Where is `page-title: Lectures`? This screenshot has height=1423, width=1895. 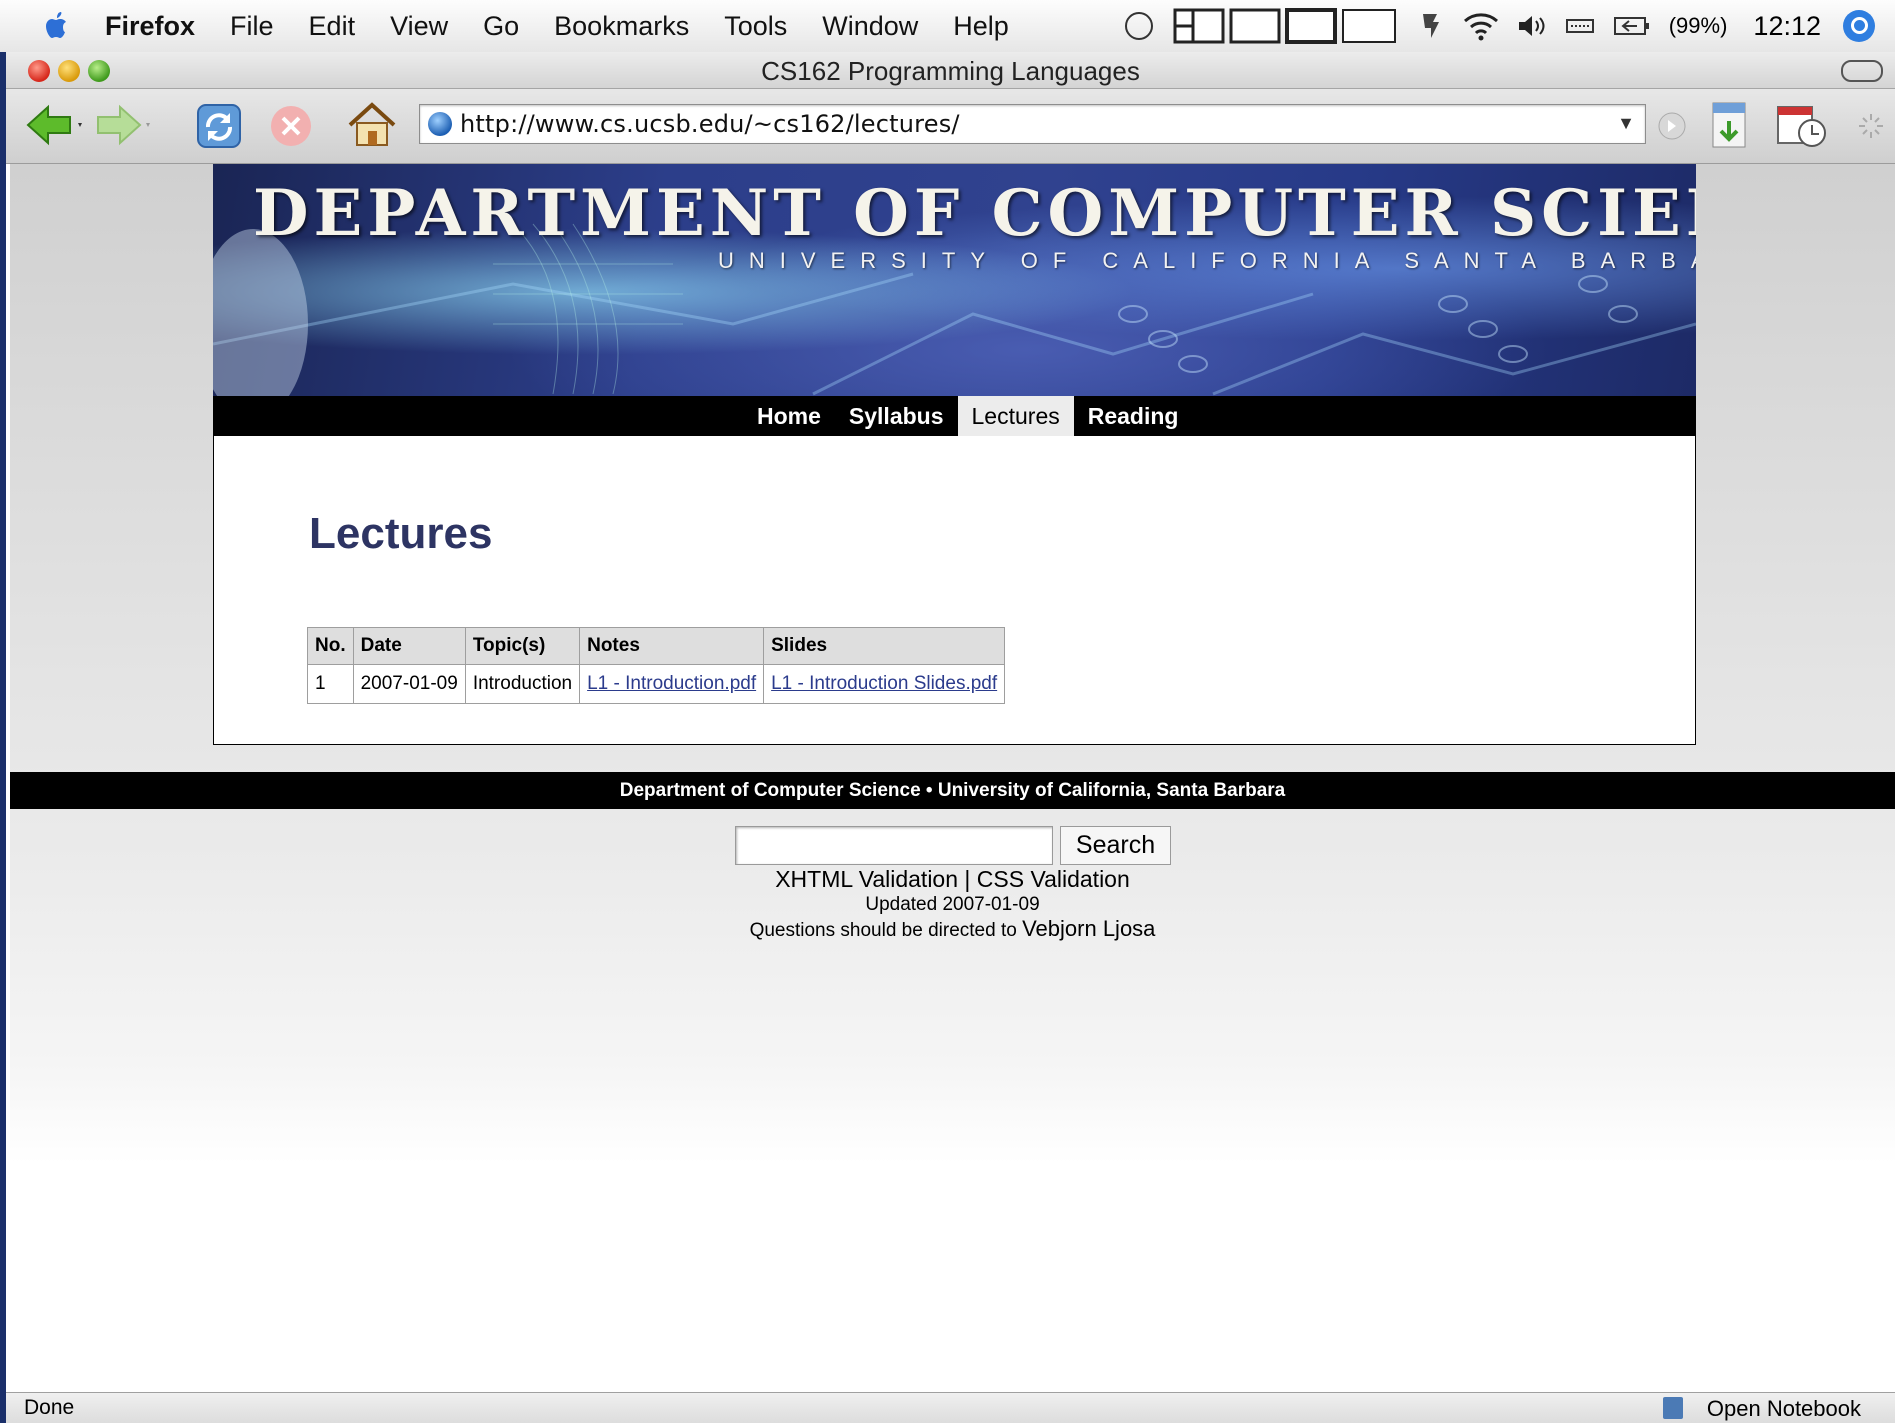 page-title: Lectures is located at coordinates (401, 533).